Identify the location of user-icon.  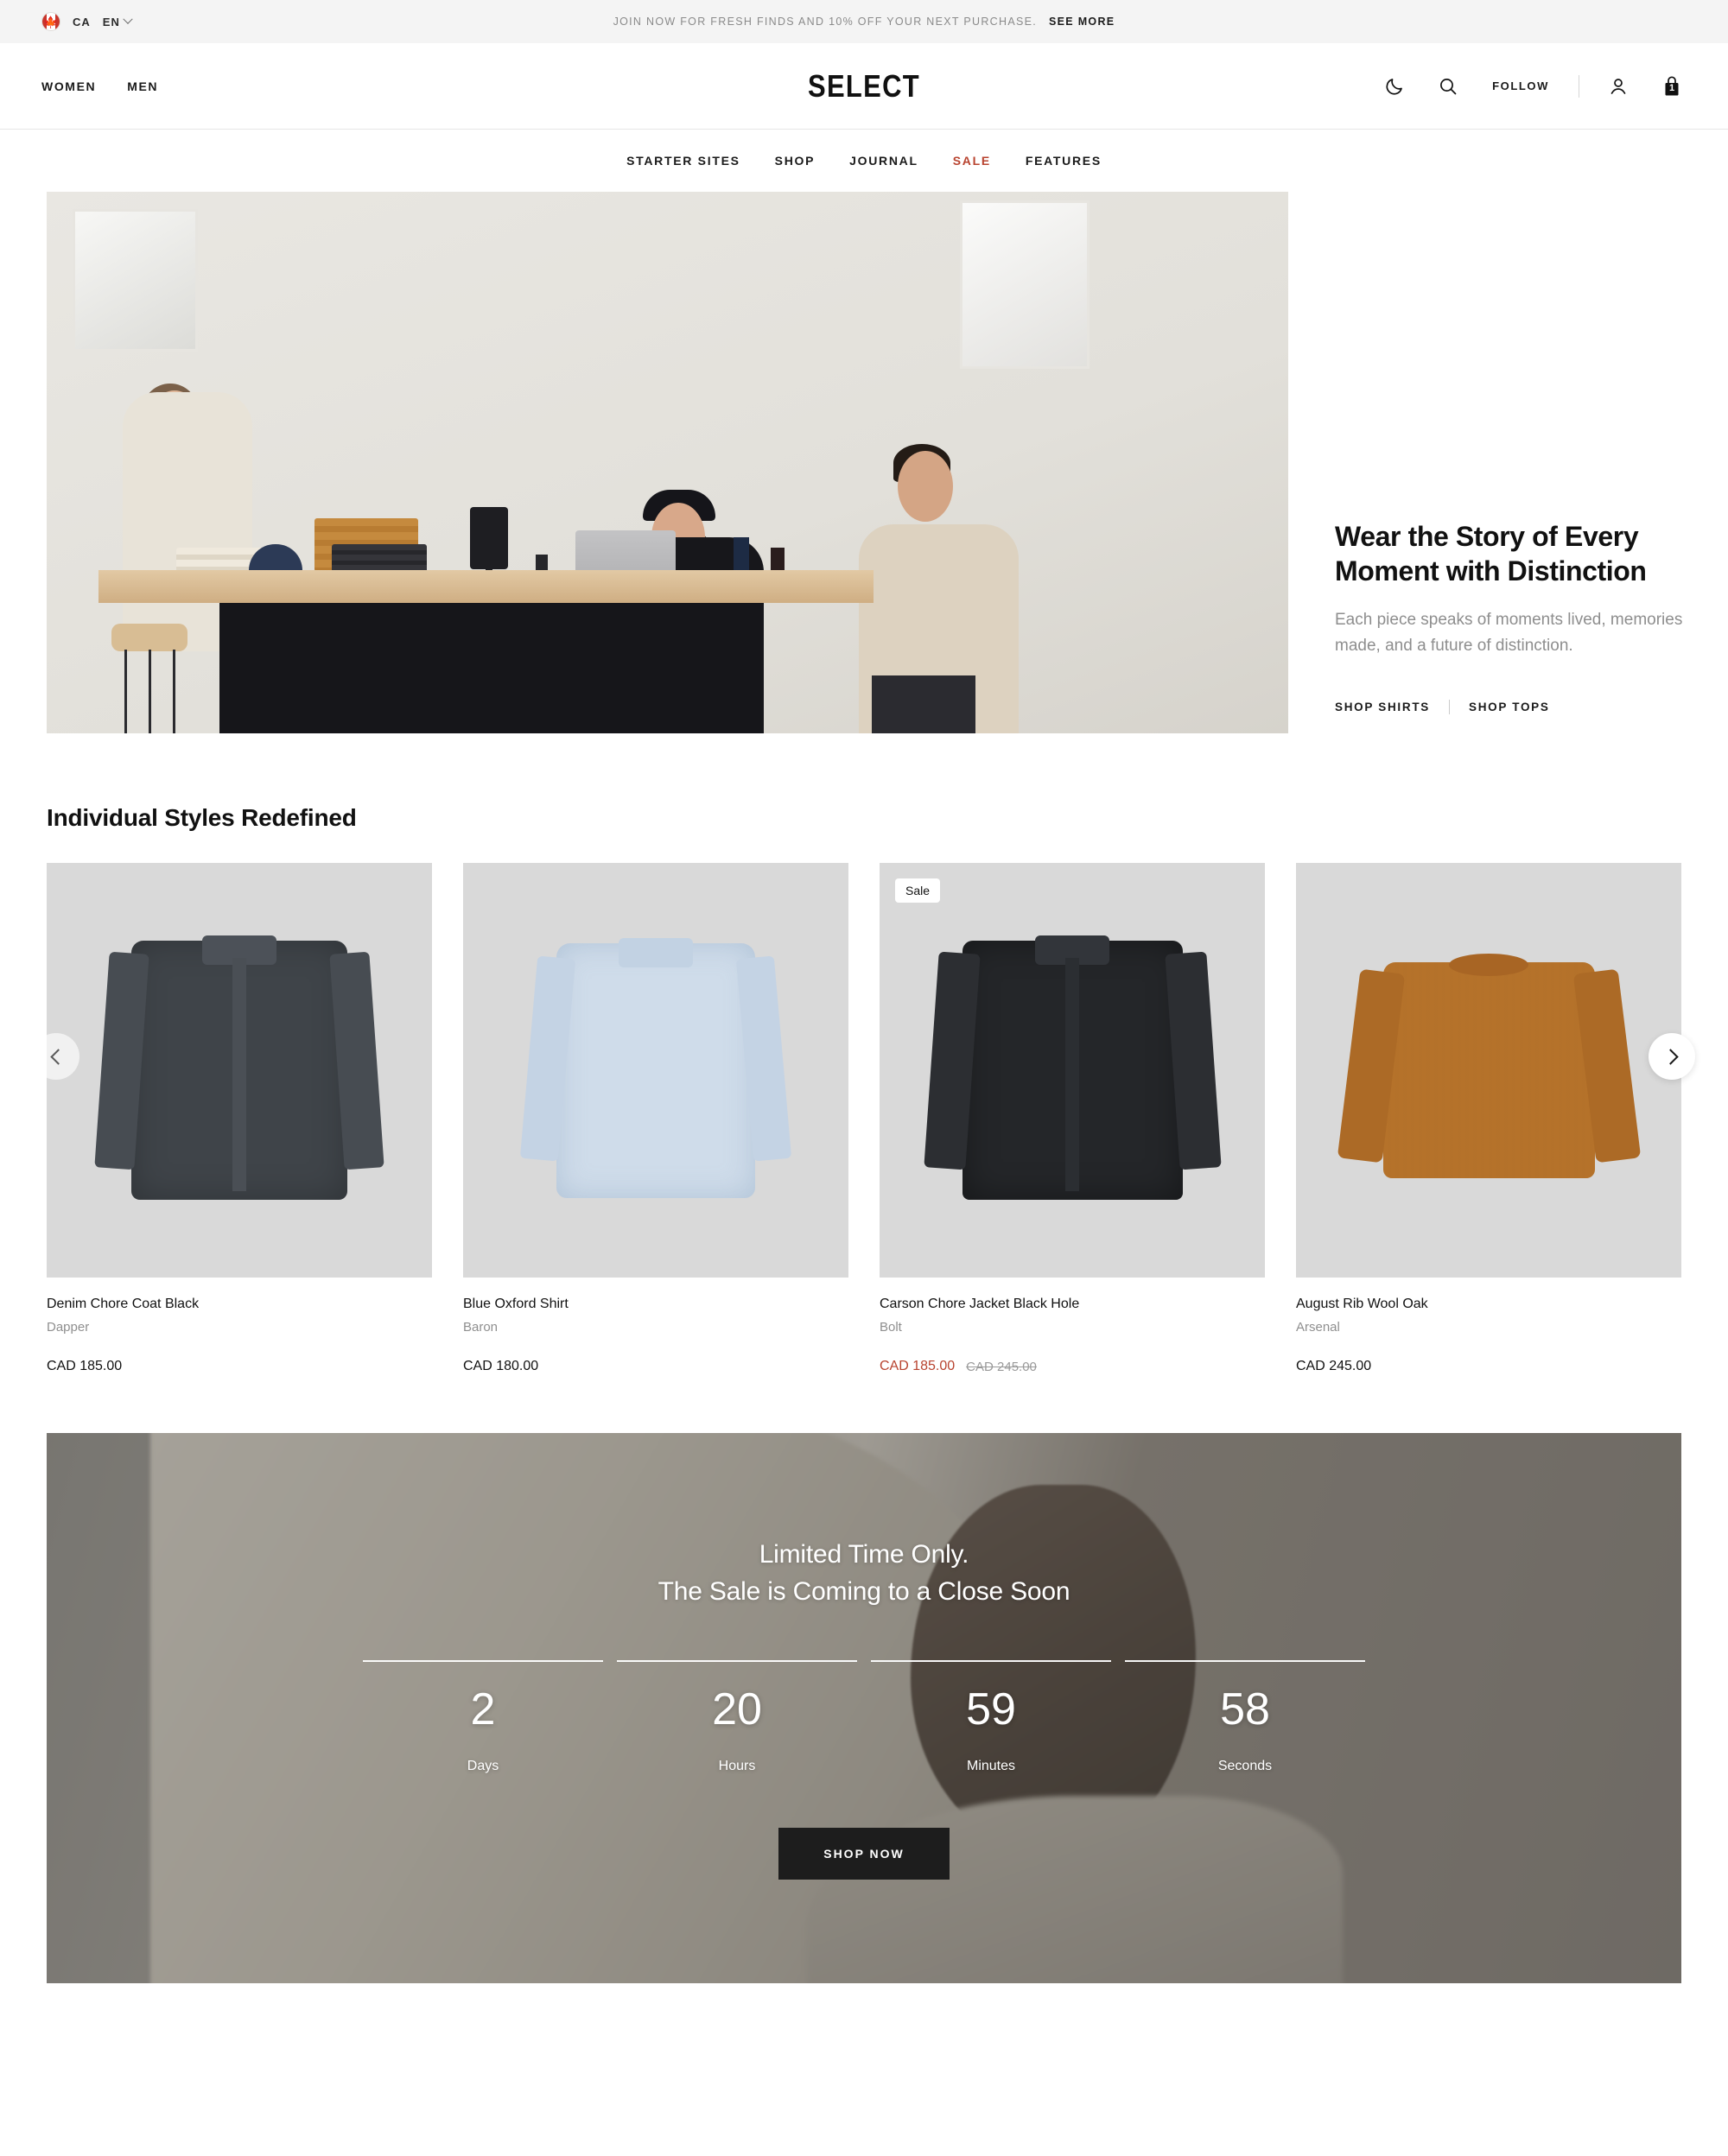
(1618, 86).